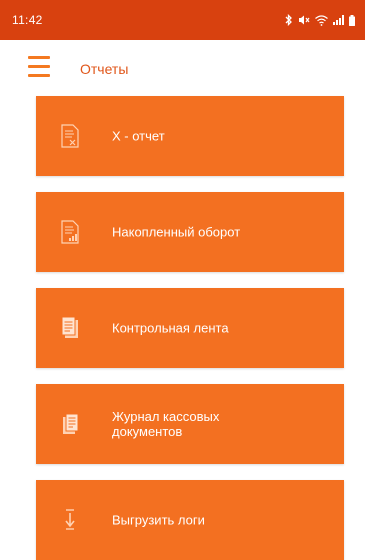 This screenshot has height=560, width=365. I want to click on upload-logs-label: Выгрузить логи, so click(158, 520).